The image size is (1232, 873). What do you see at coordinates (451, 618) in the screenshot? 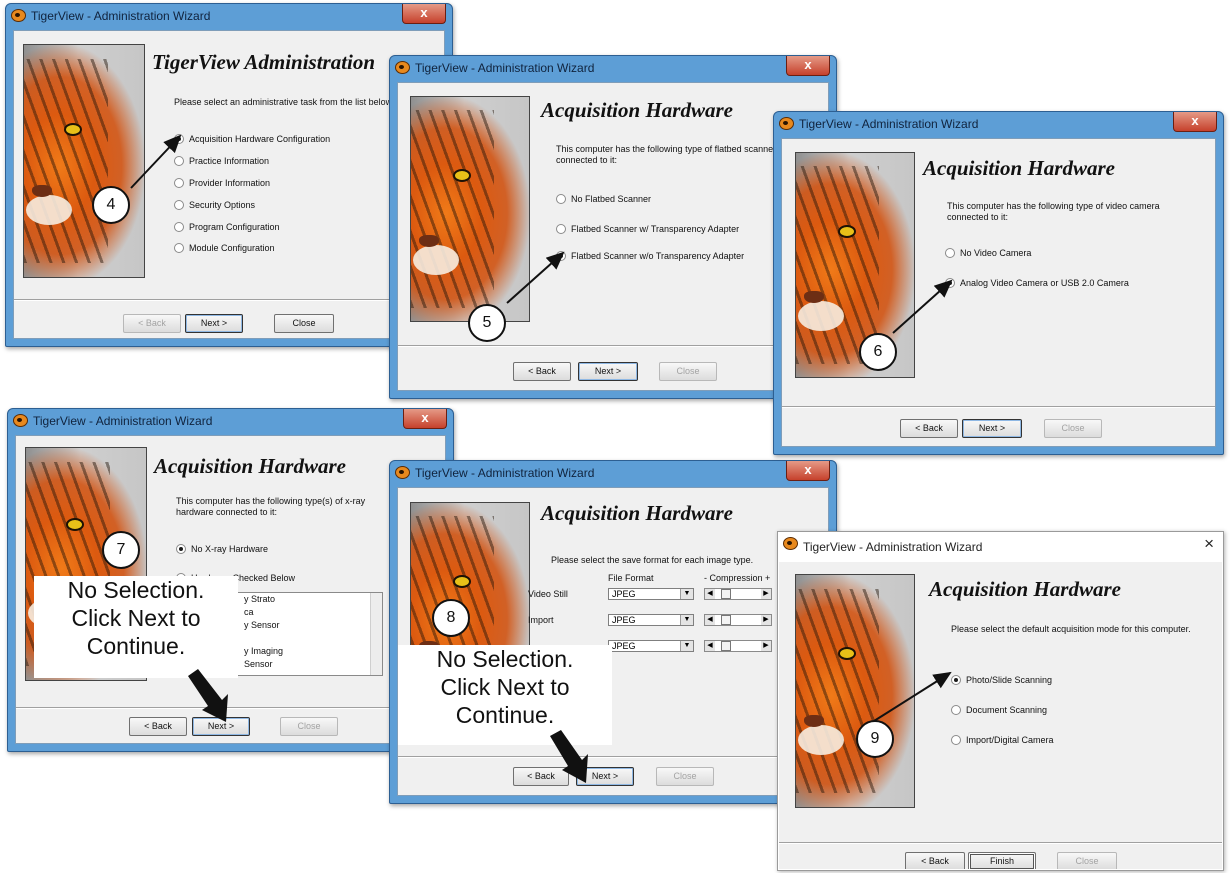
I see `step-number-8: 8` at bounding box center [451, 618].